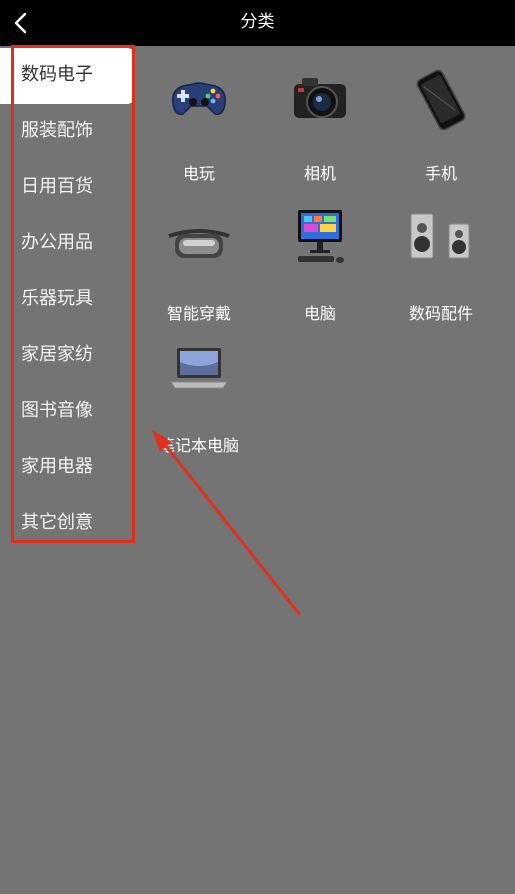  Describe the element at coordinates (441, 100) in the screenshot. I see `phone-icon` at that location.